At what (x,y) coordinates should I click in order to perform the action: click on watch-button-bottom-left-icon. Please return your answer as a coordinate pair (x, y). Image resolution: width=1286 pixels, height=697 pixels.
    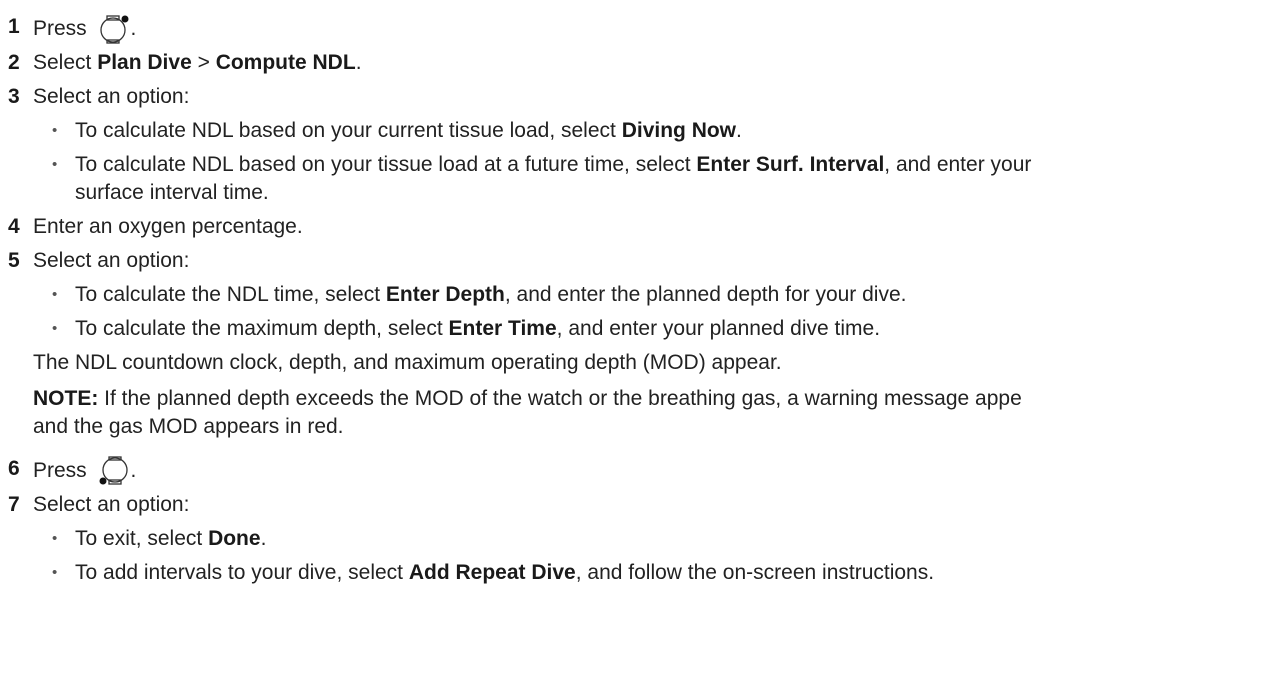
    Looking at the image, I should click on (114, 474).